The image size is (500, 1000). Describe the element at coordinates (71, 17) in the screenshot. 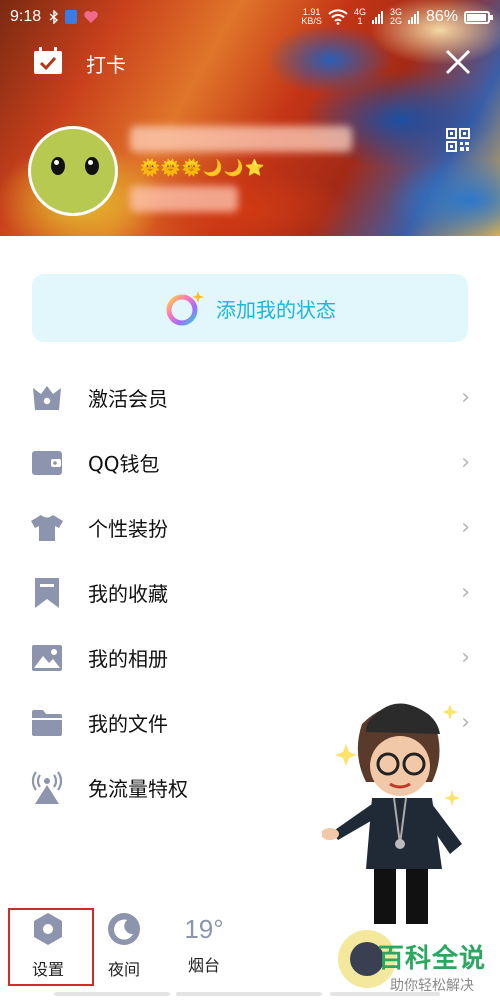

I see `security-shield-icon` at that location.